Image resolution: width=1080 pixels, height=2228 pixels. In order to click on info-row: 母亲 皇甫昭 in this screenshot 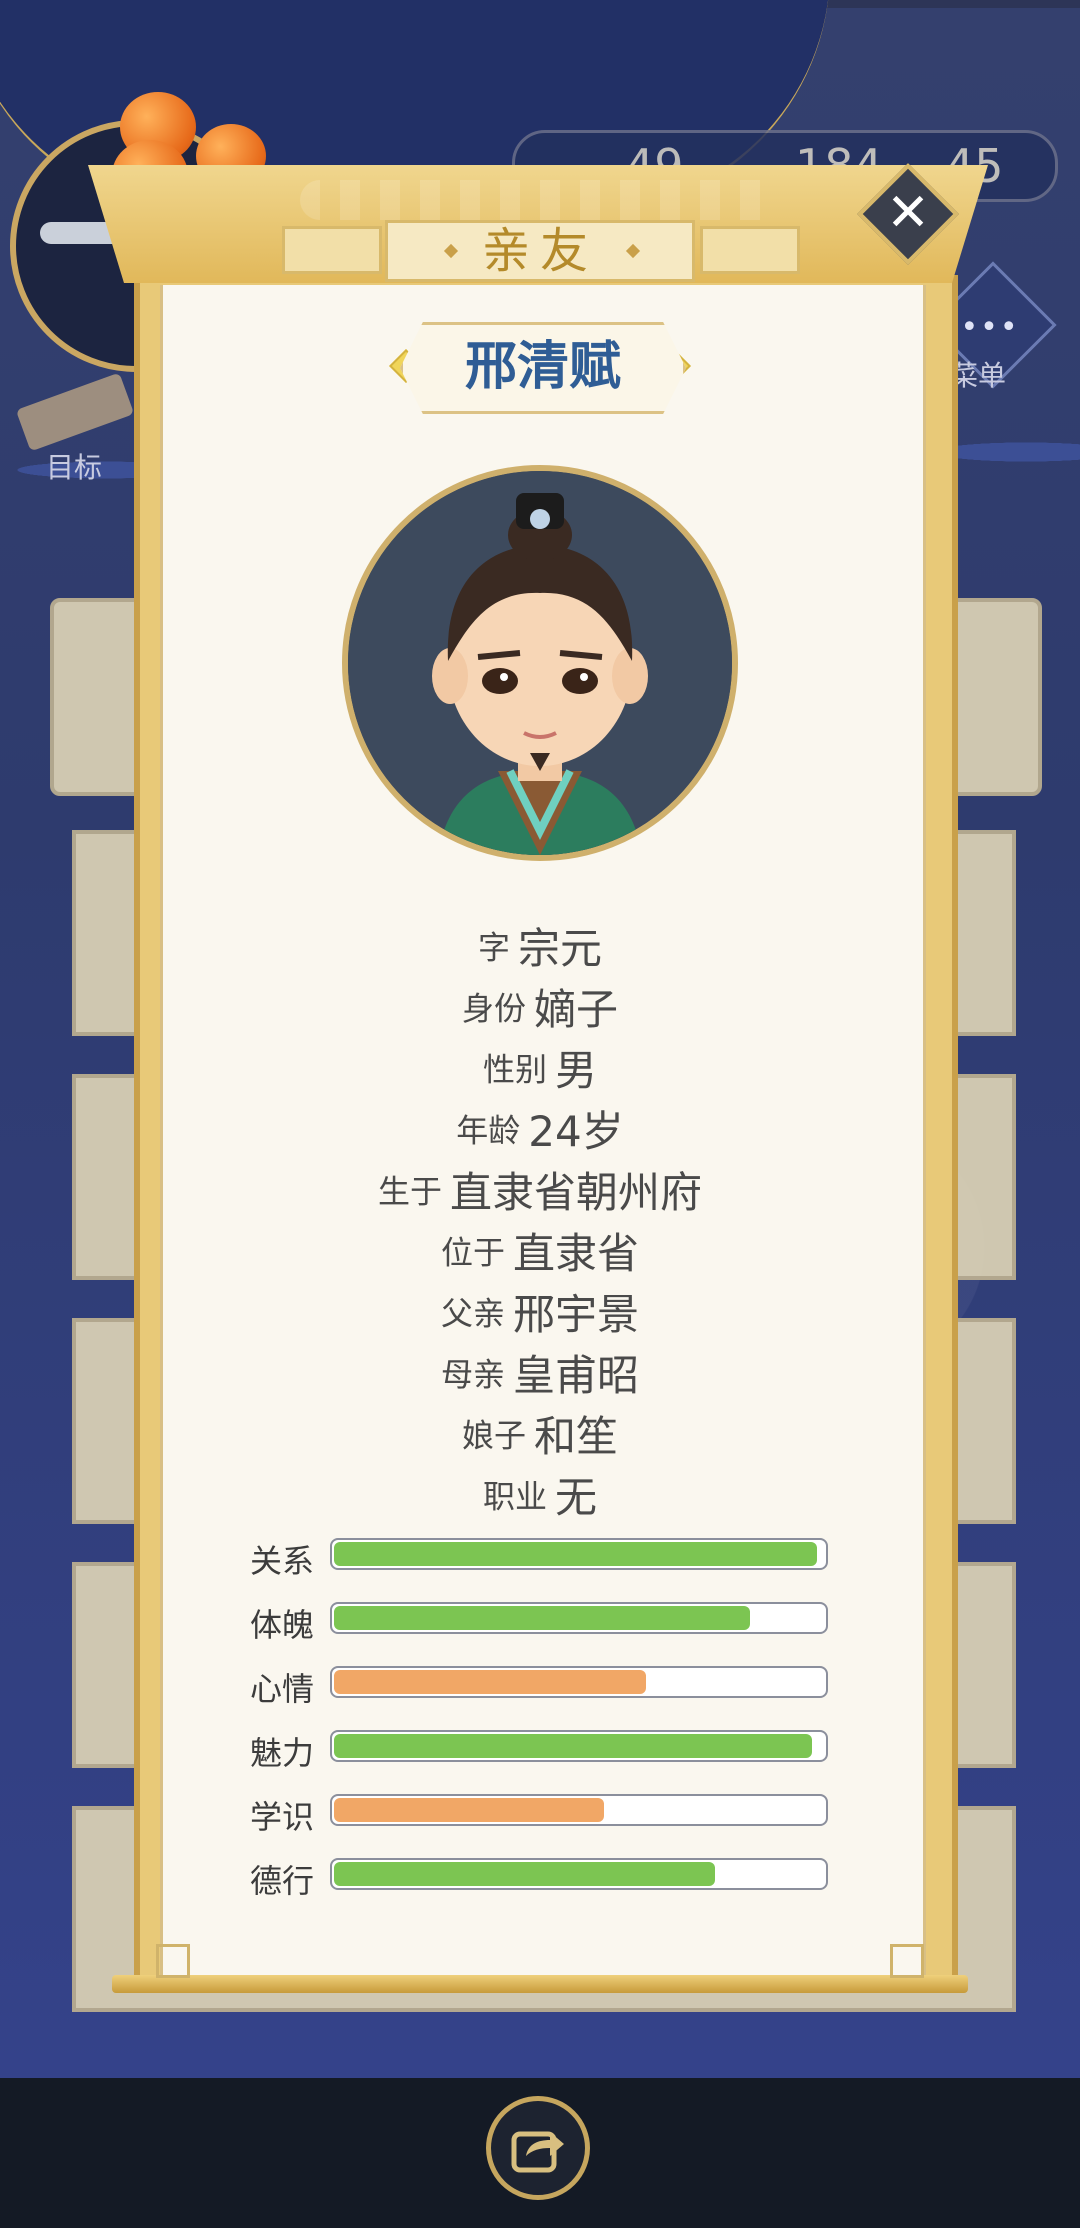, I will do `click(540, 1372)`.